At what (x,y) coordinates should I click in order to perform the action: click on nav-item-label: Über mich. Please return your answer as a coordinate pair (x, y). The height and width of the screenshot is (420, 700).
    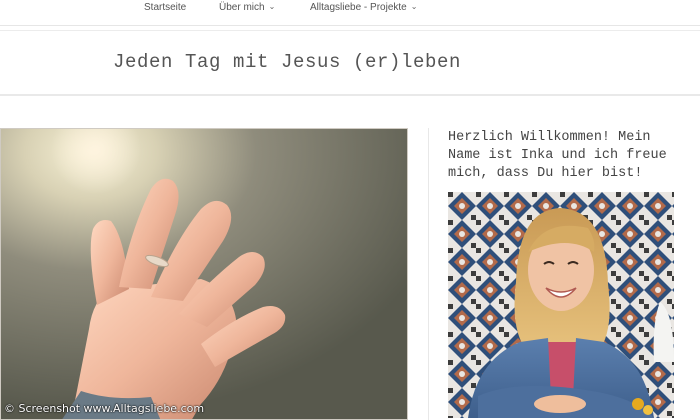
    Looking at the image, I should click on (242, 7).